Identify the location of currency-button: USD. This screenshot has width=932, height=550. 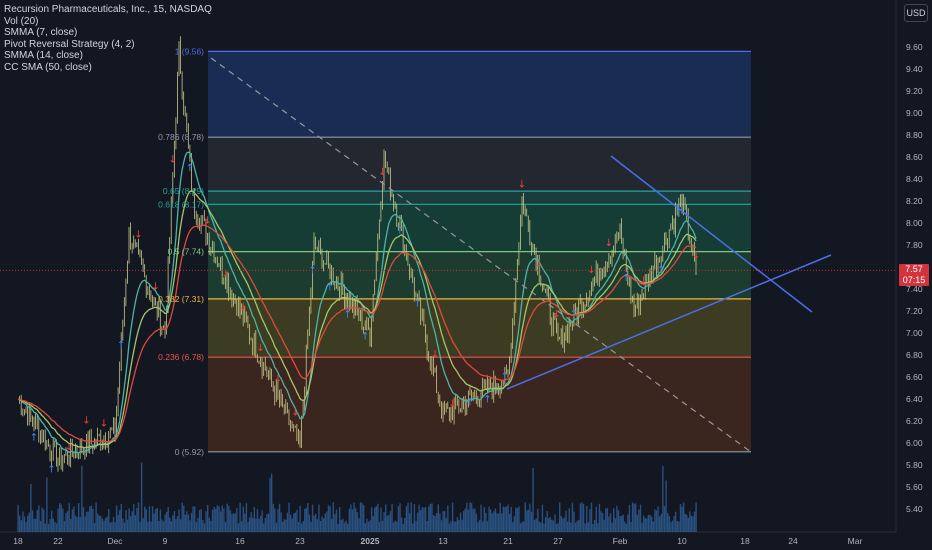
(916, 13).